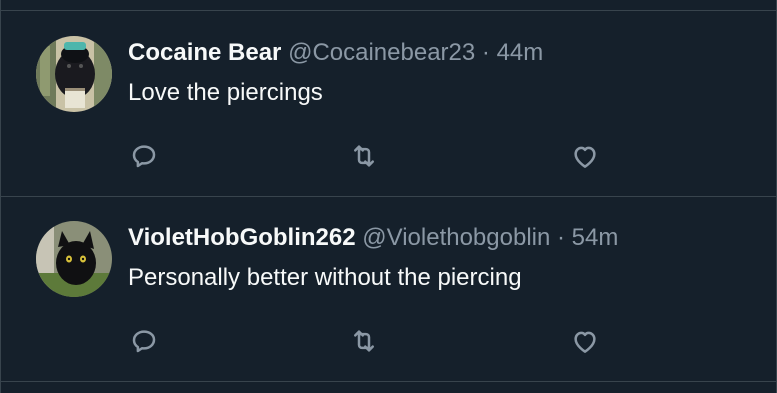 The height and width of the screenshot is (393, 777). I want to click on black-cat-avatar-icon, so click(74, 259).